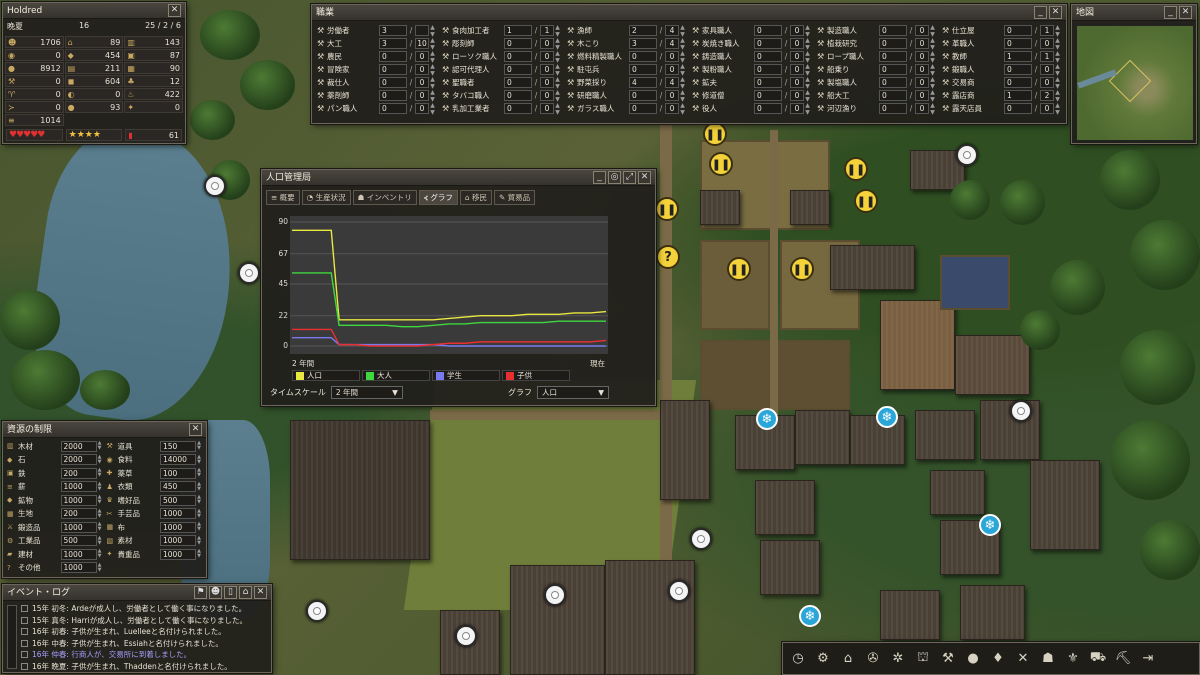 The image size is (1200, 675). Describe the element at coordinates (475, 197) in the screenshot. I see `tab-4: ⌂ 移民` at that location.